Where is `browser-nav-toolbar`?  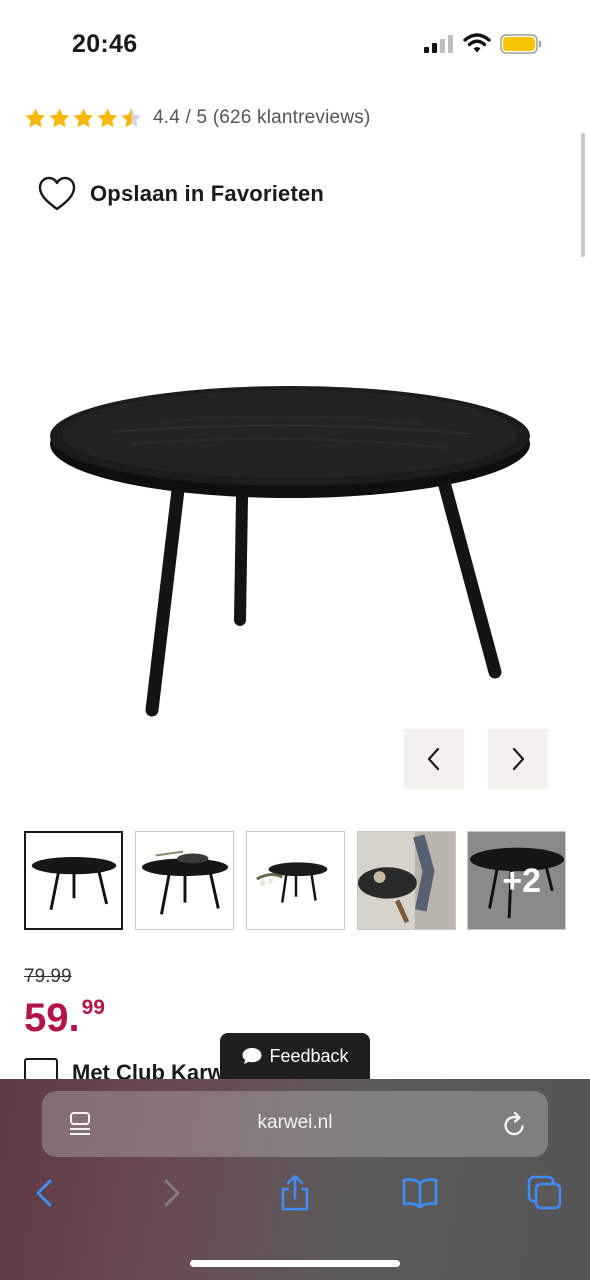 browser-nav-toolbar is located at coordinates (295, 1196).